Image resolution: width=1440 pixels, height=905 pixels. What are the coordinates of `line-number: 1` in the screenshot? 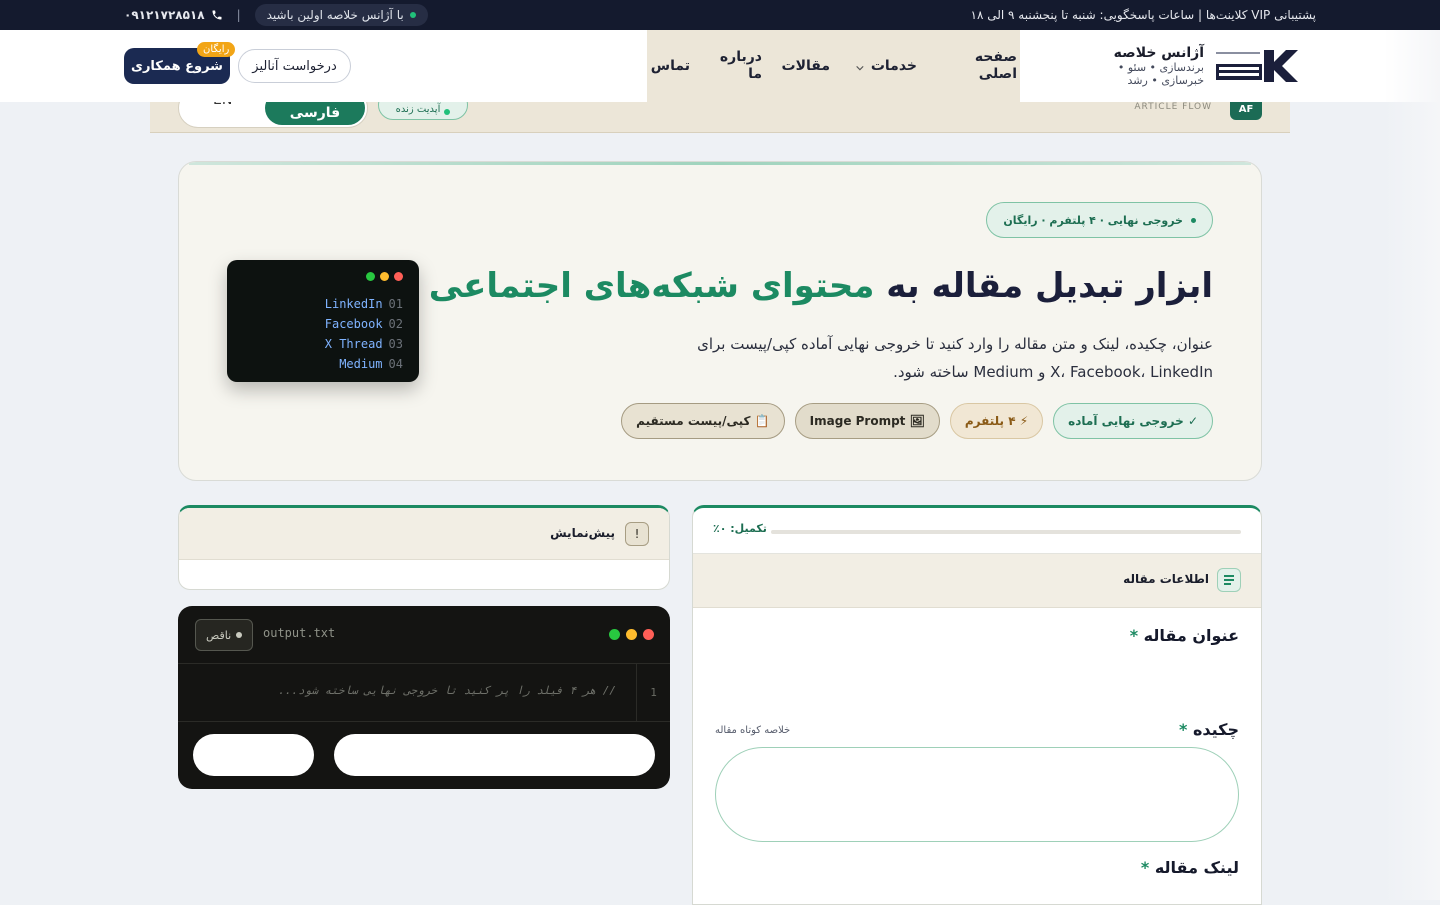 It's located at (653, 693).